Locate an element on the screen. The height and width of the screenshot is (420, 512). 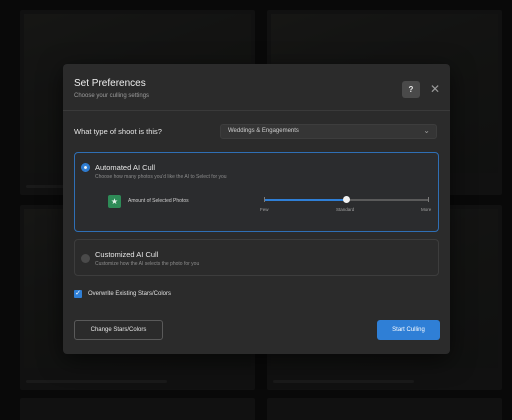
slider-label-standard: Standard is located at coordinates (345, 209).